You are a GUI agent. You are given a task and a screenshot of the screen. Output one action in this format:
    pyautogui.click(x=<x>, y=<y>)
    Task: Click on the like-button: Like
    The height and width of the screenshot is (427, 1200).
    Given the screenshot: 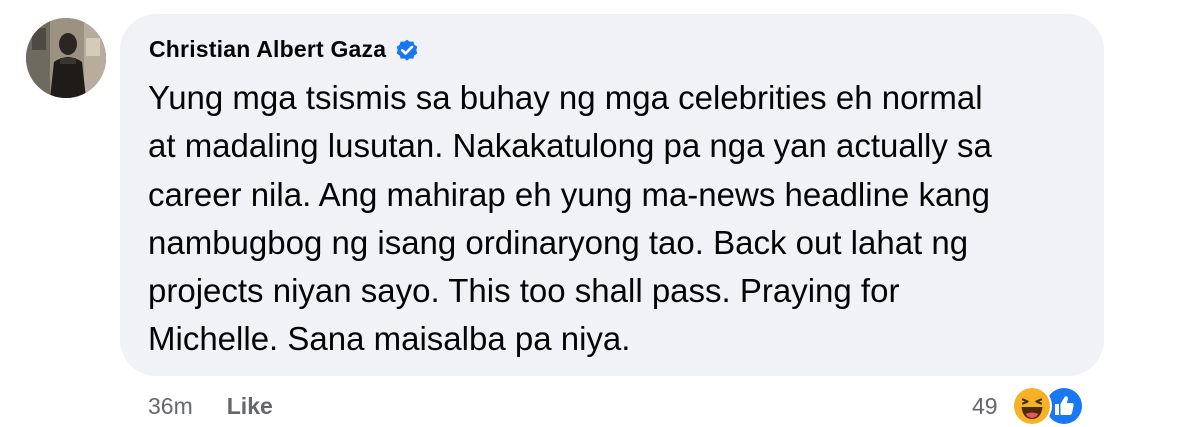 What is the action you would take?
    pyautogui.click(x=250, y=406)
    